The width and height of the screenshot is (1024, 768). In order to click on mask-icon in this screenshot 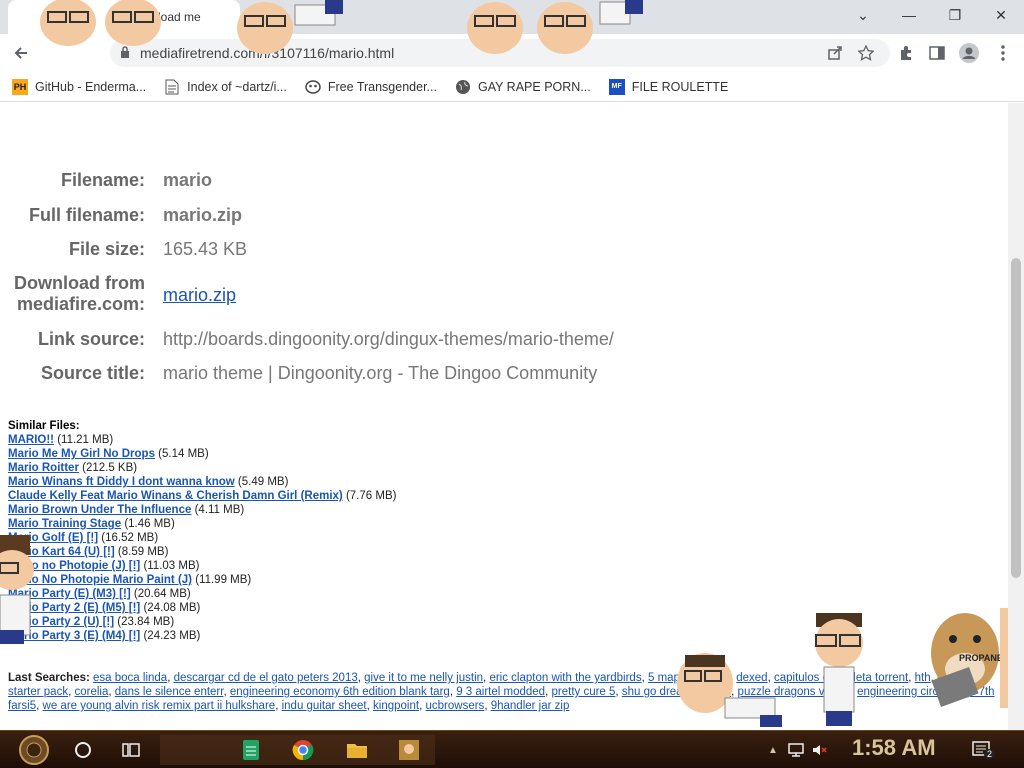, I will do `click(313, 87)`.